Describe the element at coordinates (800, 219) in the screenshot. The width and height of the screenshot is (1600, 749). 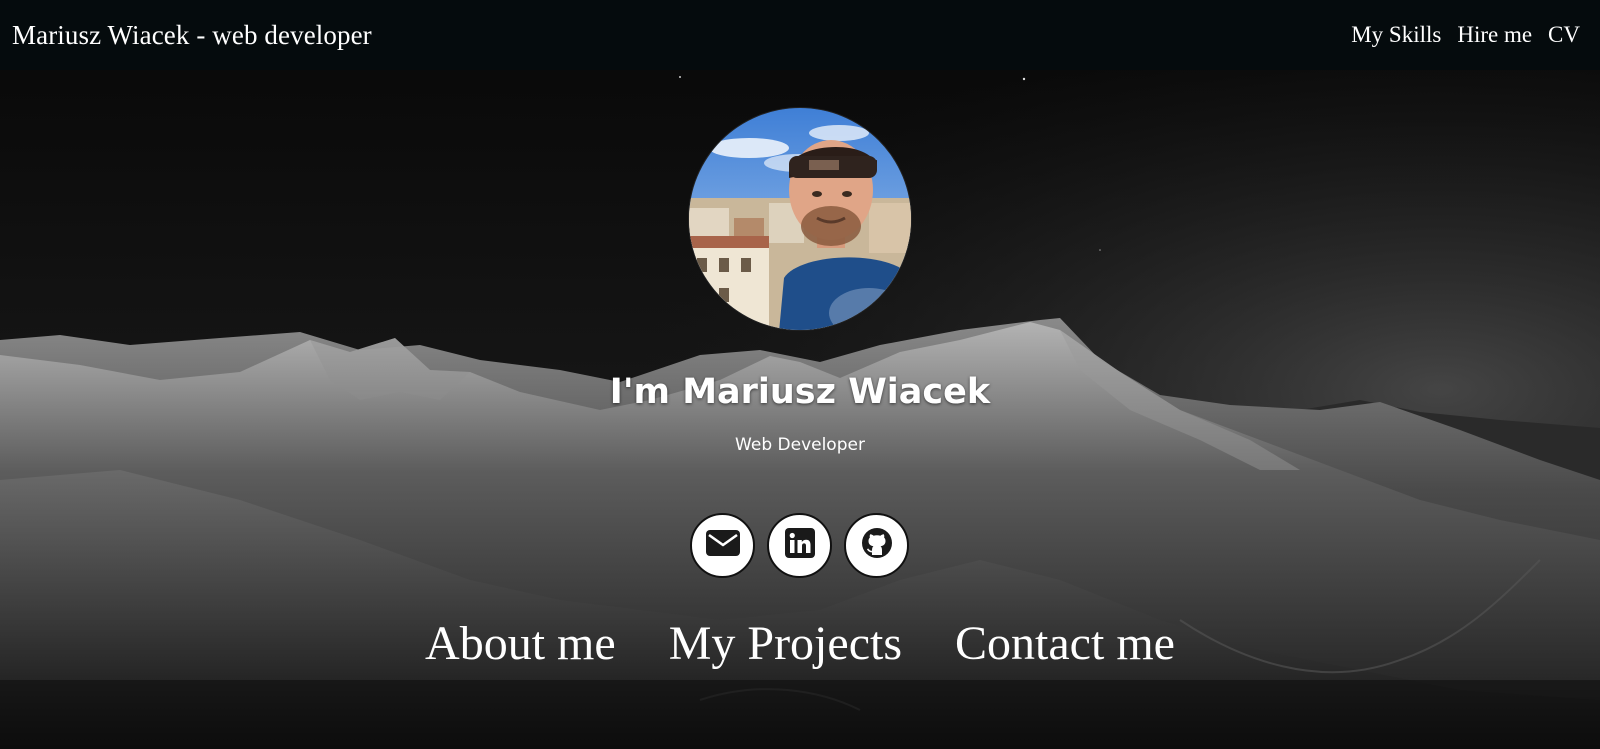
I see `profile-photo` at that location.